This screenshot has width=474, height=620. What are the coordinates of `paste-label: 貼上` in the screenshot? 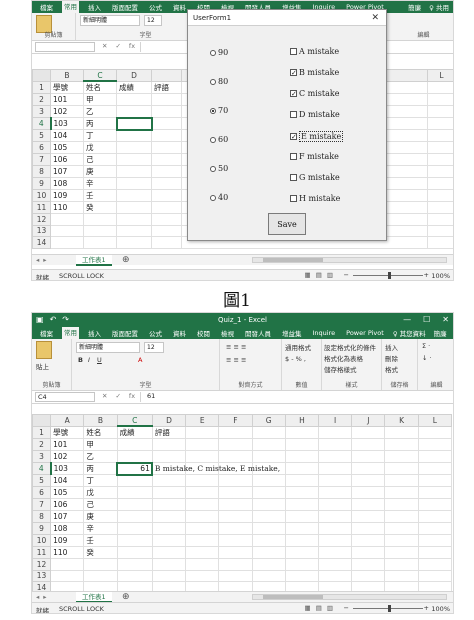 It's located at (42, 366).